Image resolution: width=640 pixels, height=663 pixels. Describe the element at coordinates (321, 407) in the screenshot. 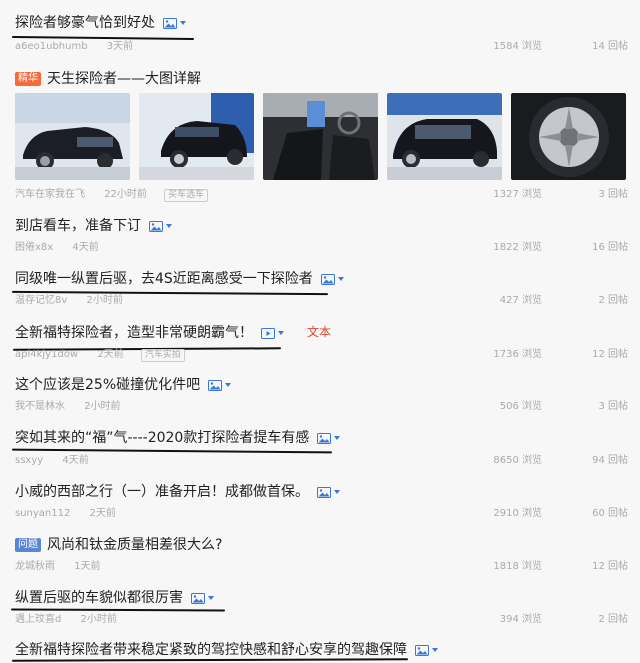

I see `post-meta: 我不是林水 2小时前 506 浏览 3 回帖` at that location.